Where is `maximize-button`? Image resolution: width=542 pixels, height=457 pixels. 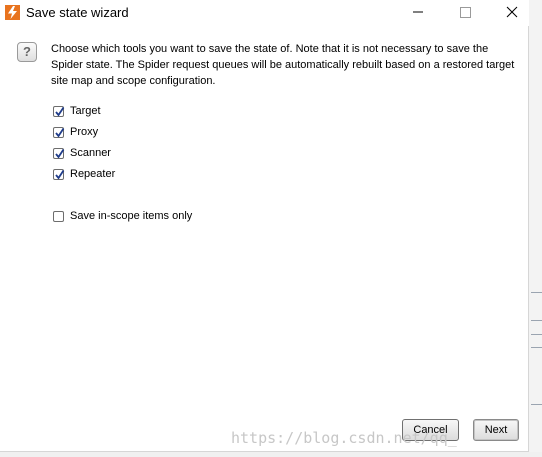
maximize-button is located at coordinates (465, 12).